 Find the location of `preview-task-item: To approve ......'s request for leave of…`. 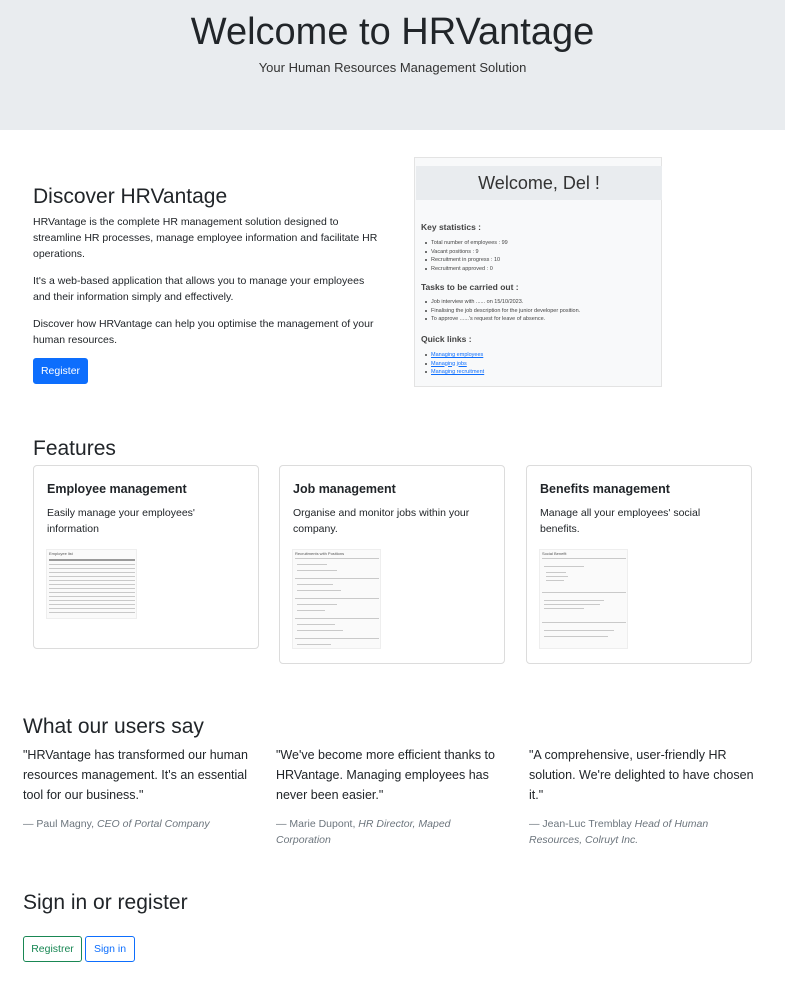

preview-task-item: To approve ......'s request for leave of… is located at coordinates (502, 319).